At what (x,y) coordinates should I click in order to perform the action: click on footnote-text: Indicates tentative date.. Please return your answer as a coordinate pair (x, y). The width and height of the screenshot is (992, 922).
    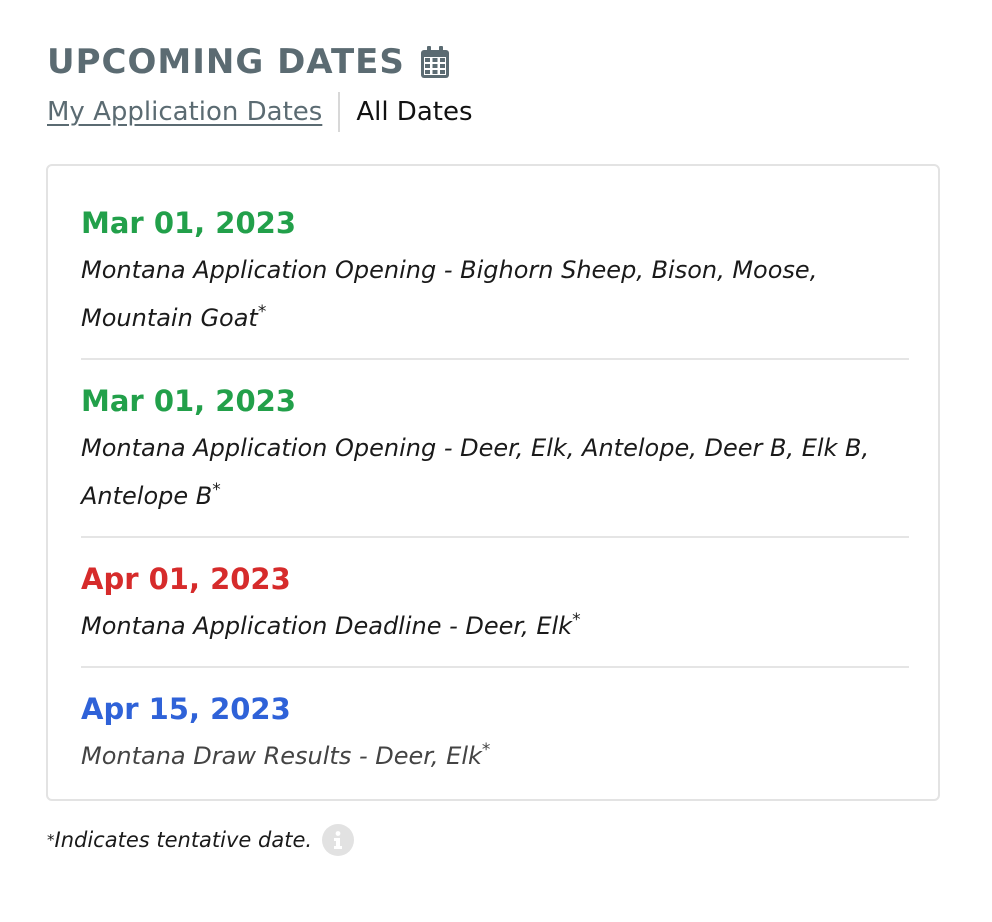
    Looking at the image, I should click on (183, 840).